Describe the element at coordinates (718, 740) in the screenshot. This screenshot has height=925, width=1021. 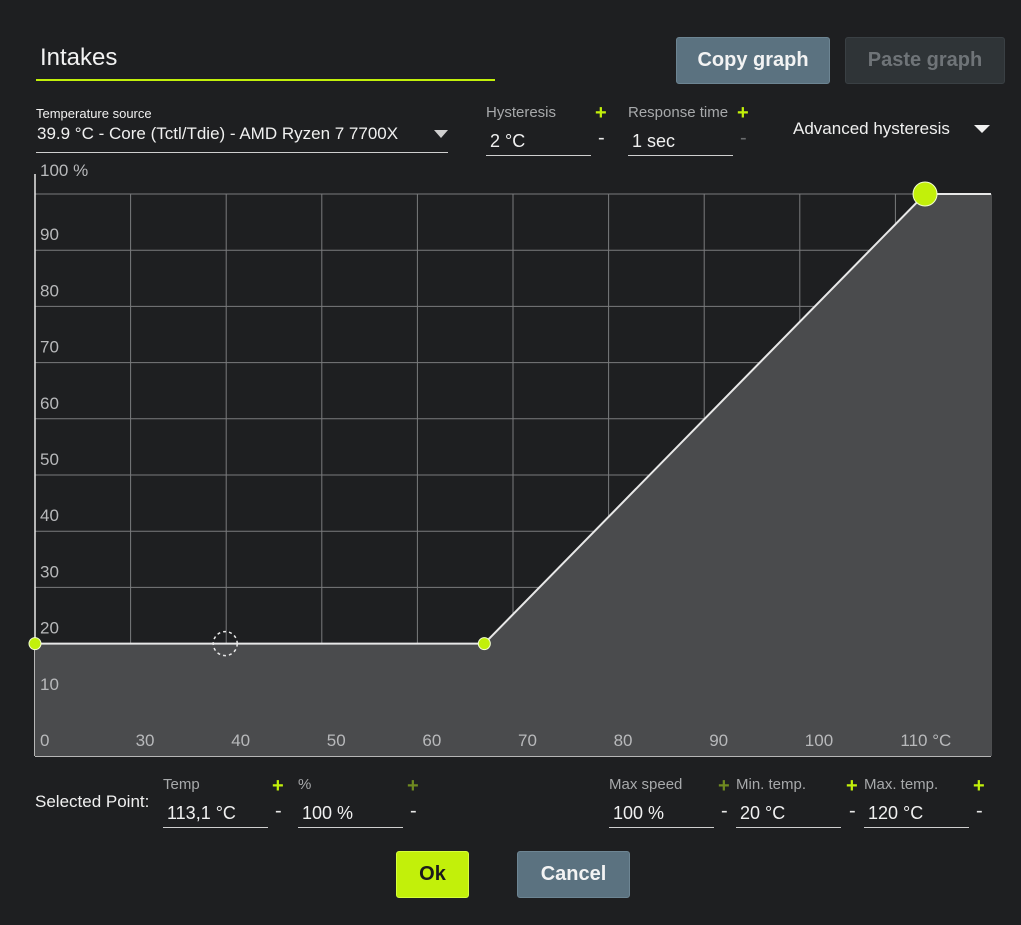
I see `x-tick-label: 90` at that location.